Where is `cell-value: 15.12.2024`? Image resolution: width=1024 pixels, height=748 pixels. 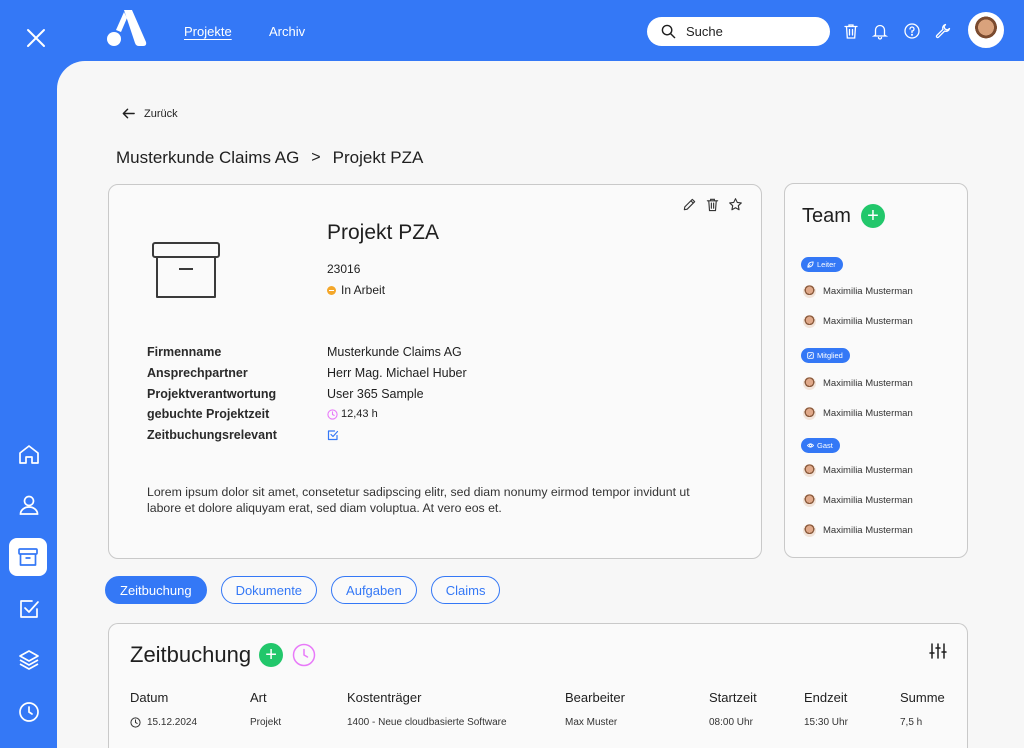
cell-value: 15.12.2024 is located at coordinates (172, 722).